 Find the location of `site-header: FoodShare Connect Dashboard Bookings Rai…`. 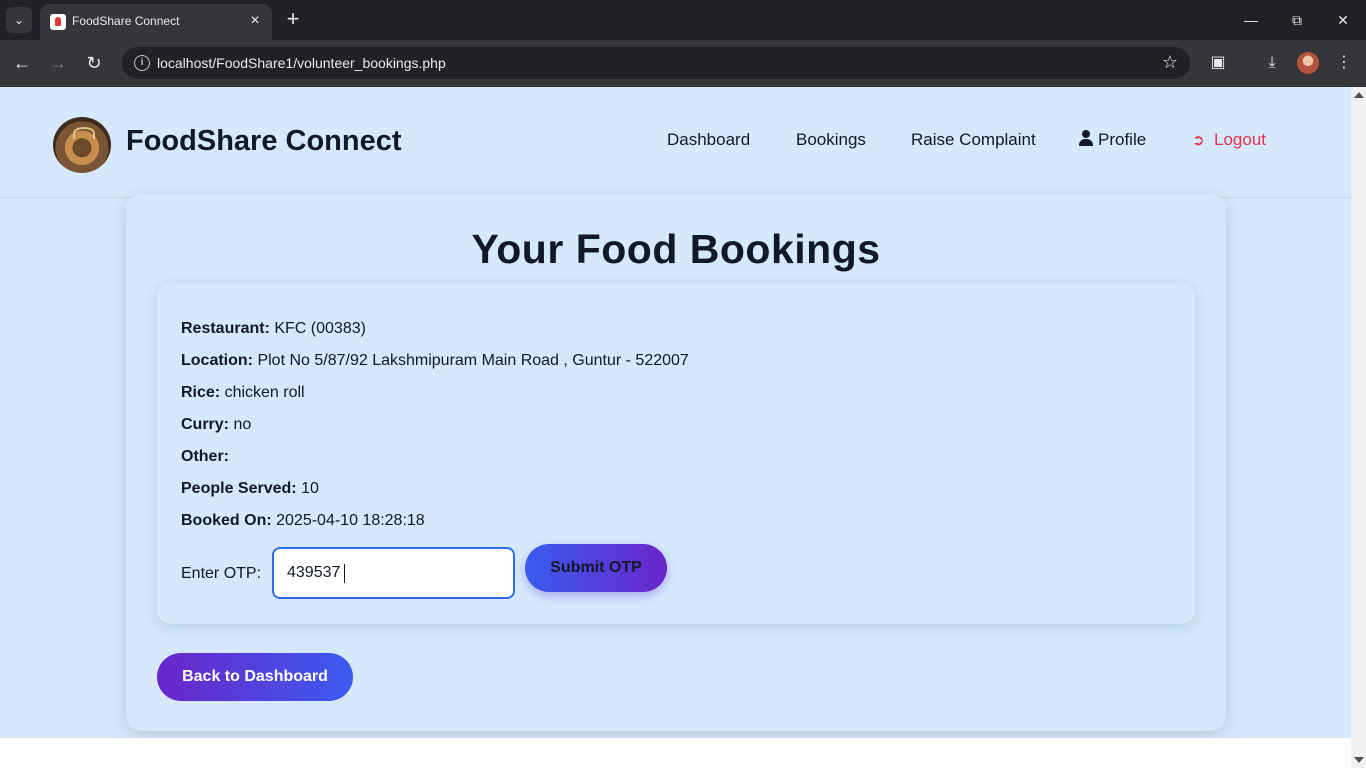

site-header: FoodShare Connect Dashboard Bookings Rai… is located at coordinates (675, 142).